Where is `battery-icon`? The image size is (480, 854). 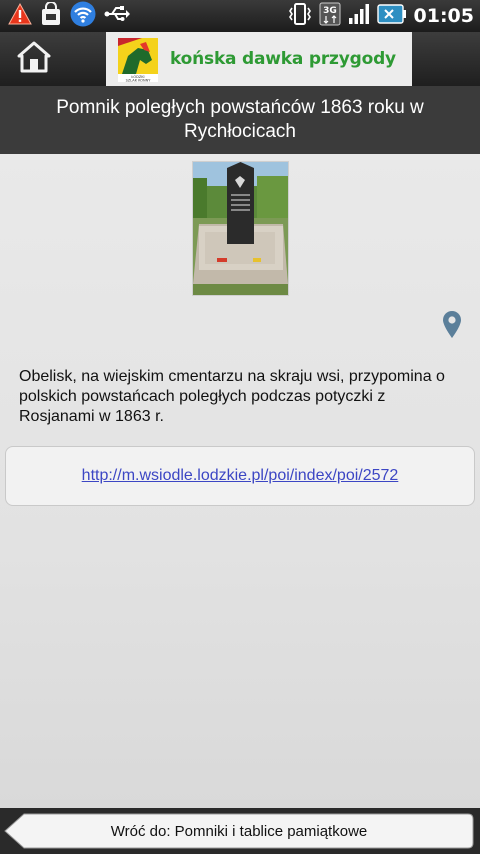 battery-icon is located at coordinates (391, 16).